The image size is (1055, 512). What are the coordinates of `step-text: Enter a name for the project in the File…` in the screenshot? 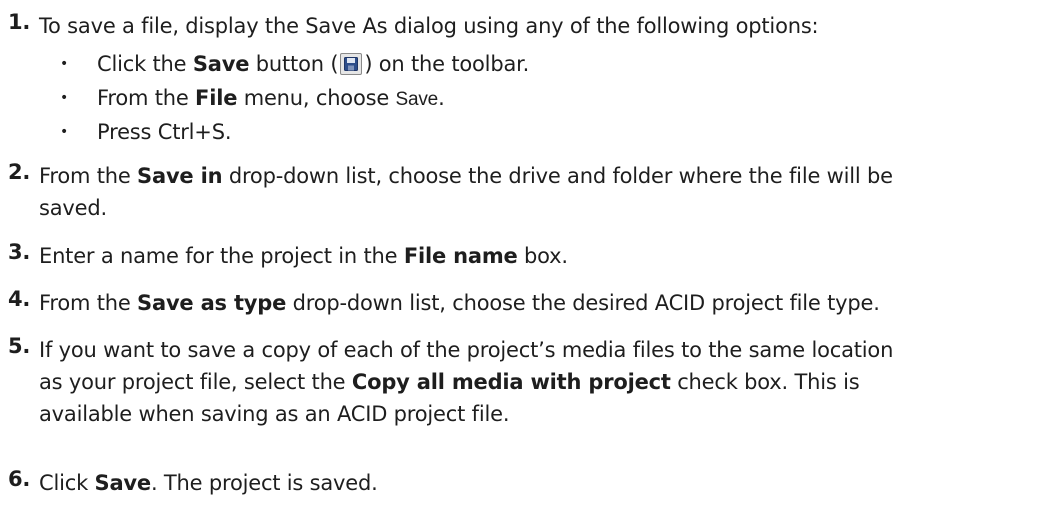 It's located at (303, 256).